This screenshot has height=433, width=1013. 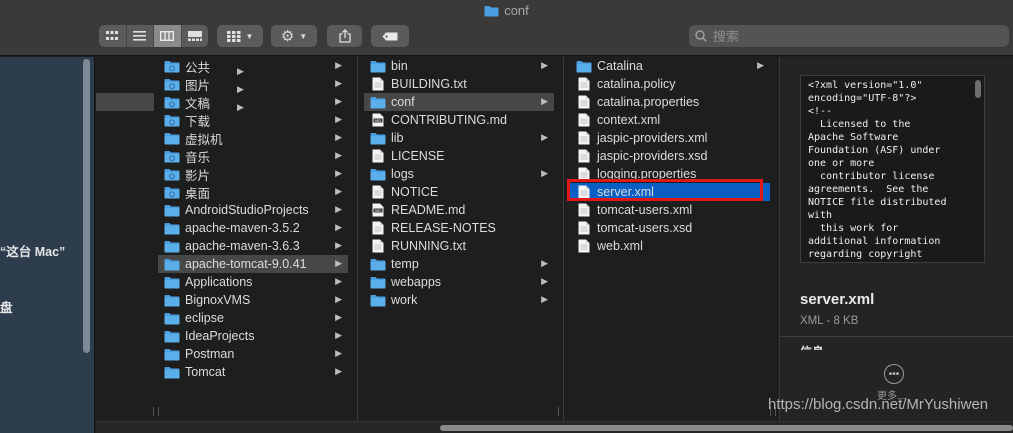 What do you see at coordinates (620, 66) in the screenshot?
I see `list-item-label: Catalina` at bounding box center [620, 66].